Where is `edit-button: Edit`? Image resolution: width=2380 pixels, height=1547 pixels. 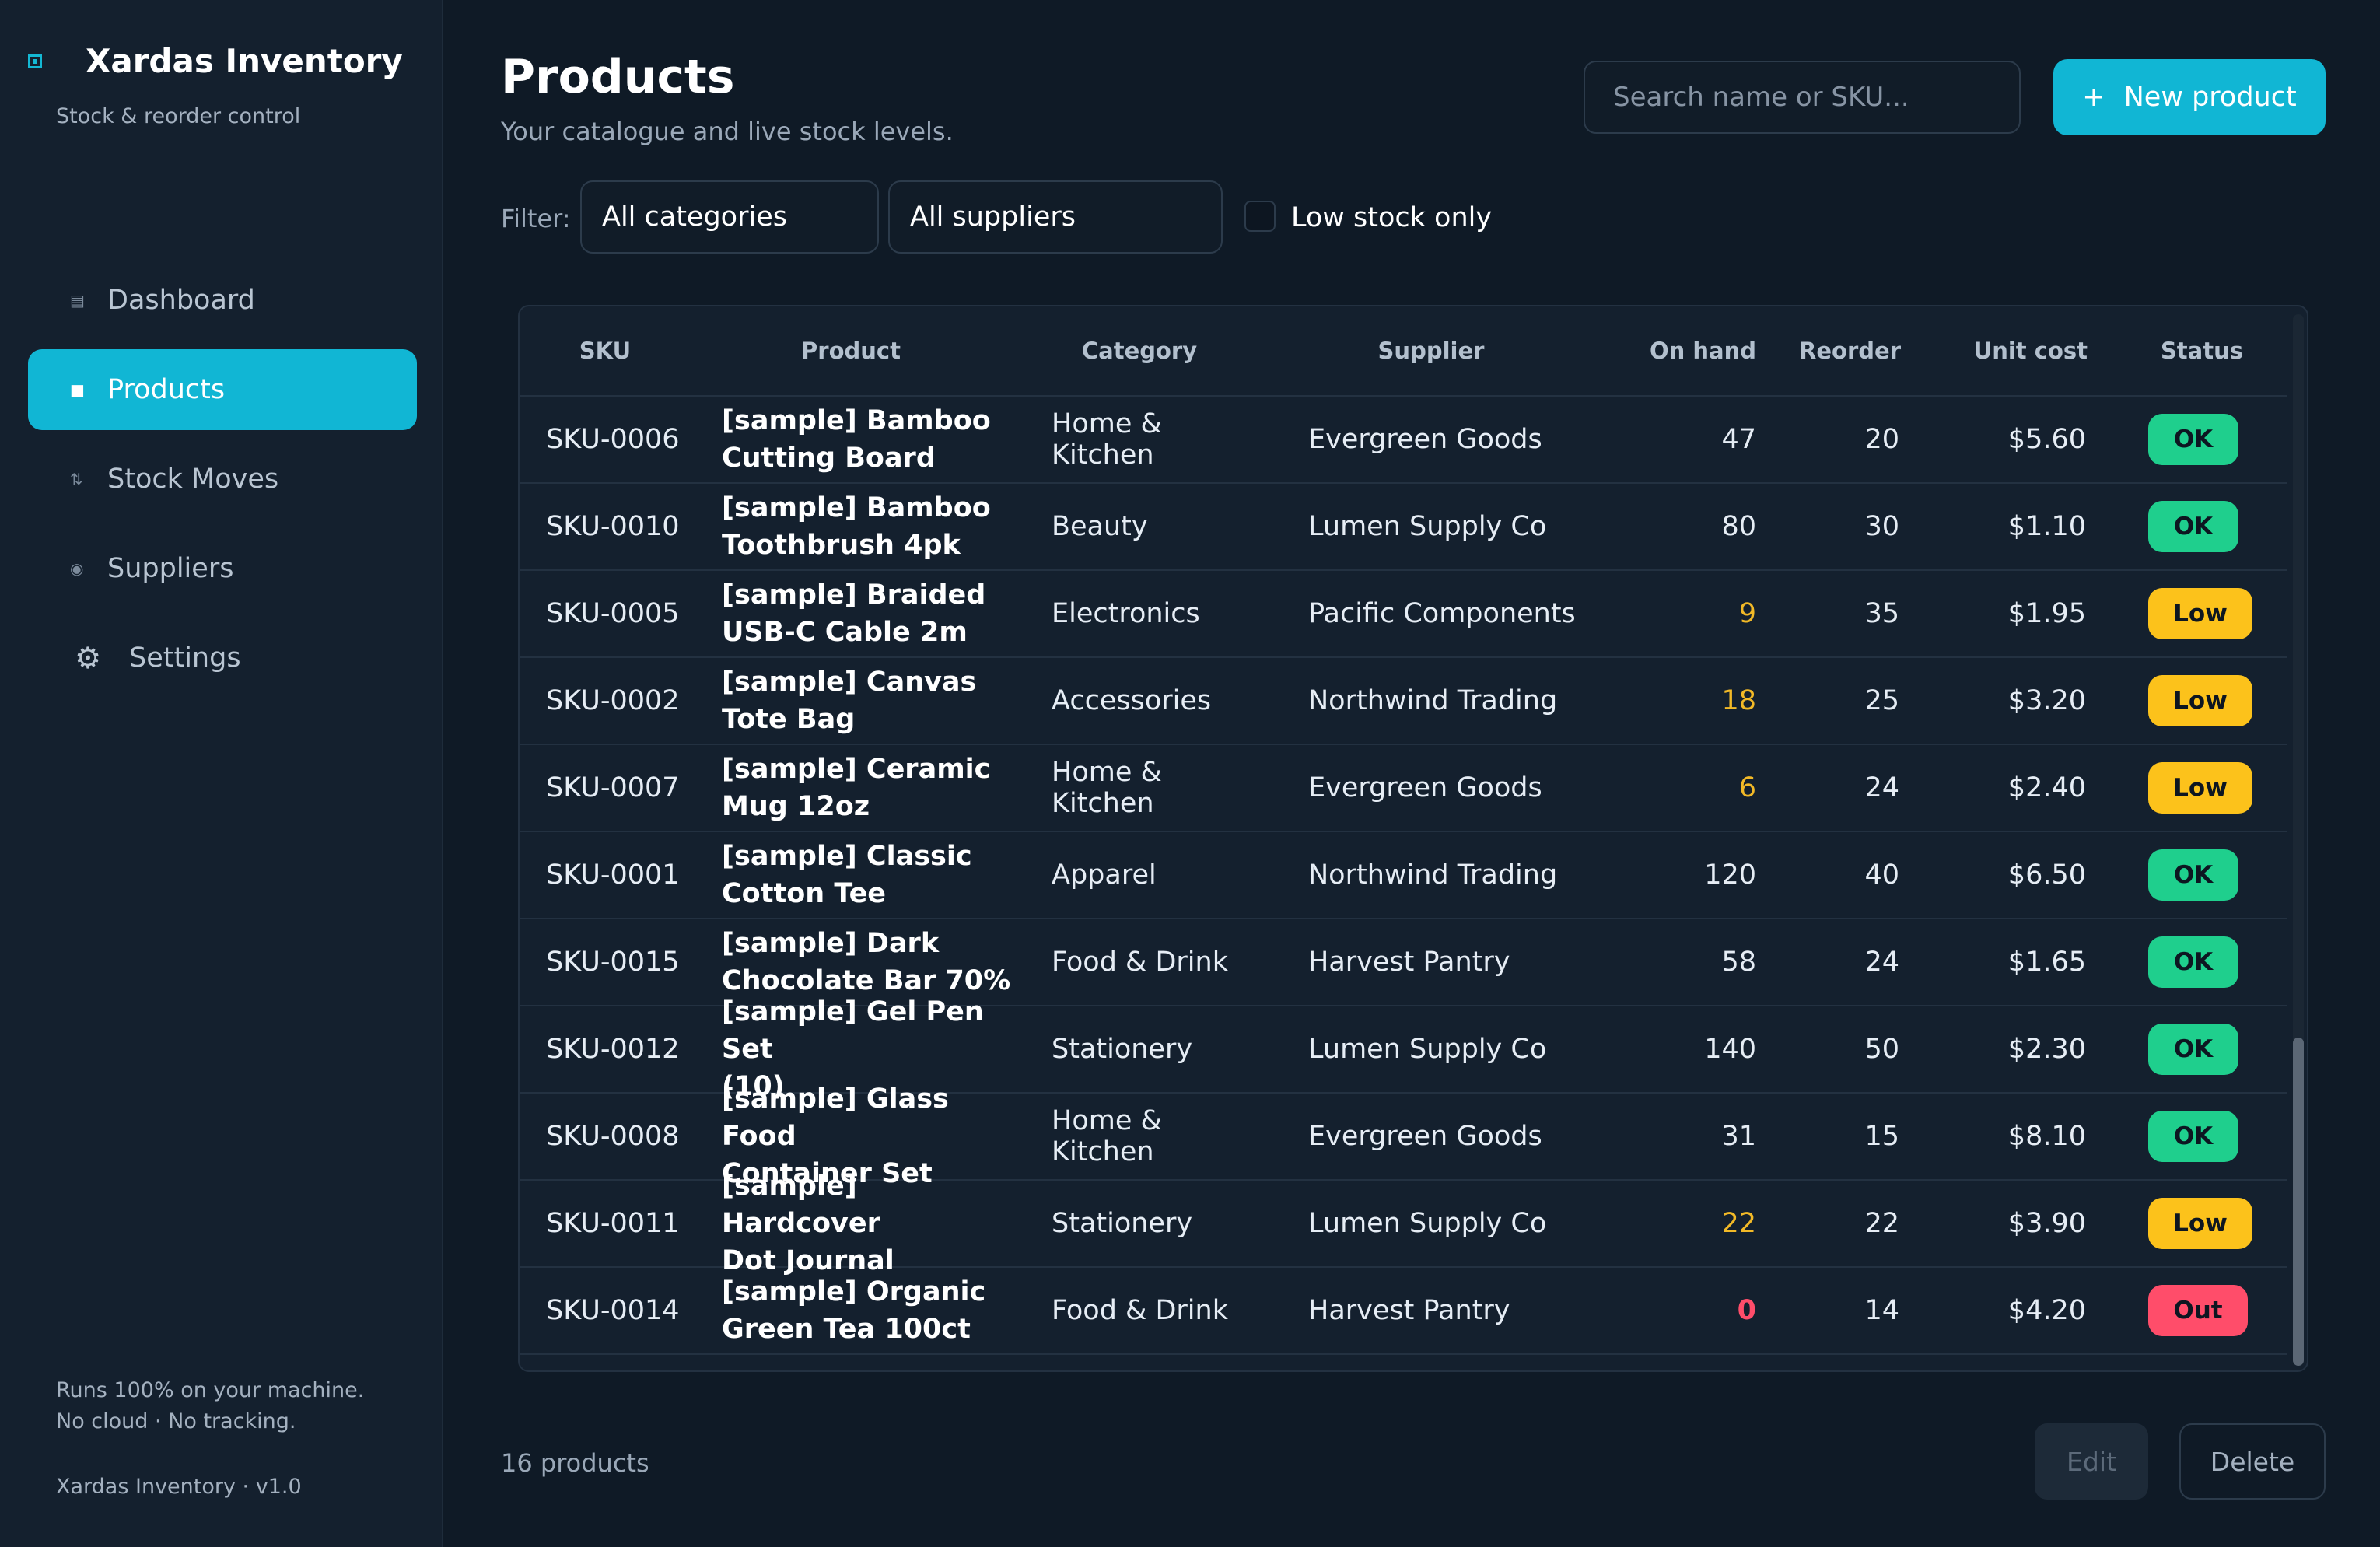
edit-button: Edit is located at coordinates (2092, 1461).